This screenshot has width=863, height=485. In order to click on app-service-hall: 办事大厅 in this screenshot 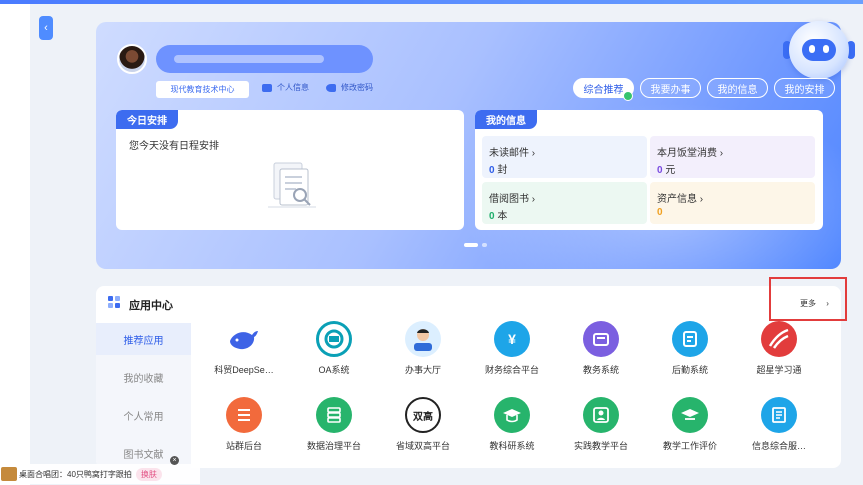, I will do `click(423, 348)`.